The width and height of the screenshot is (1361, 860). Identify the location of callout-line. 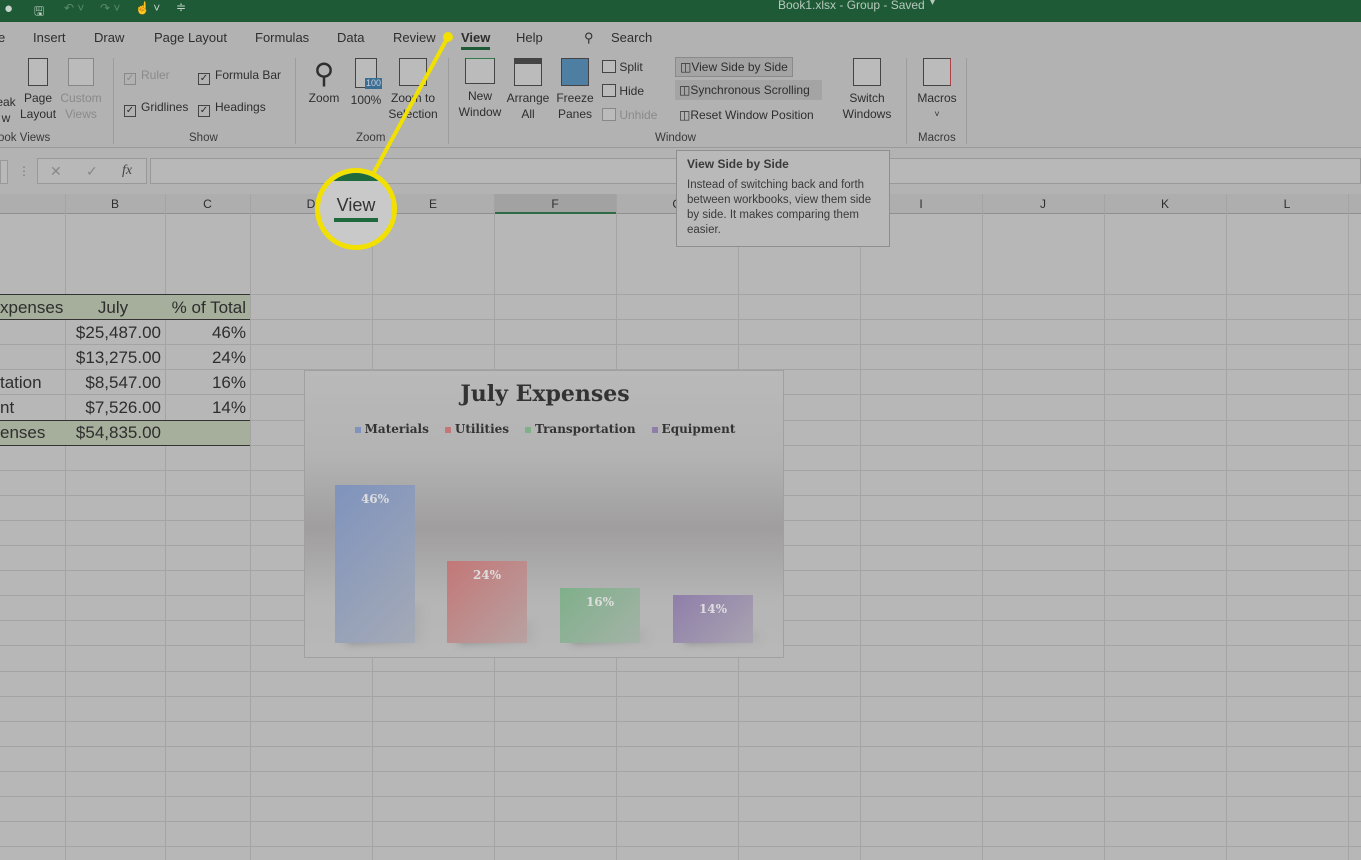
(410, 105).